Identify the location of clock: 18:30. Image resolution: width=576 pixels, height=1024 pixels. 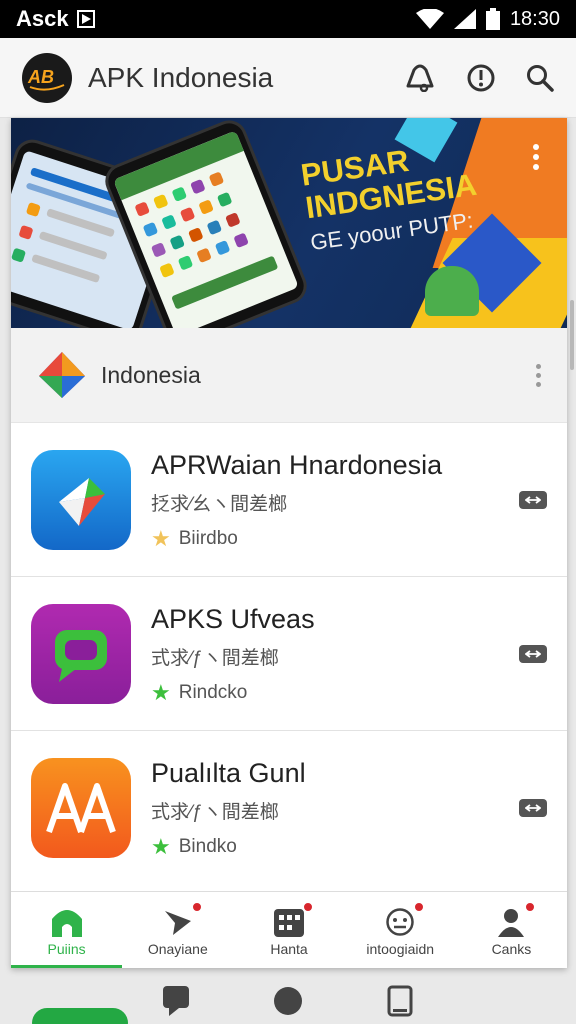
(534, 18).